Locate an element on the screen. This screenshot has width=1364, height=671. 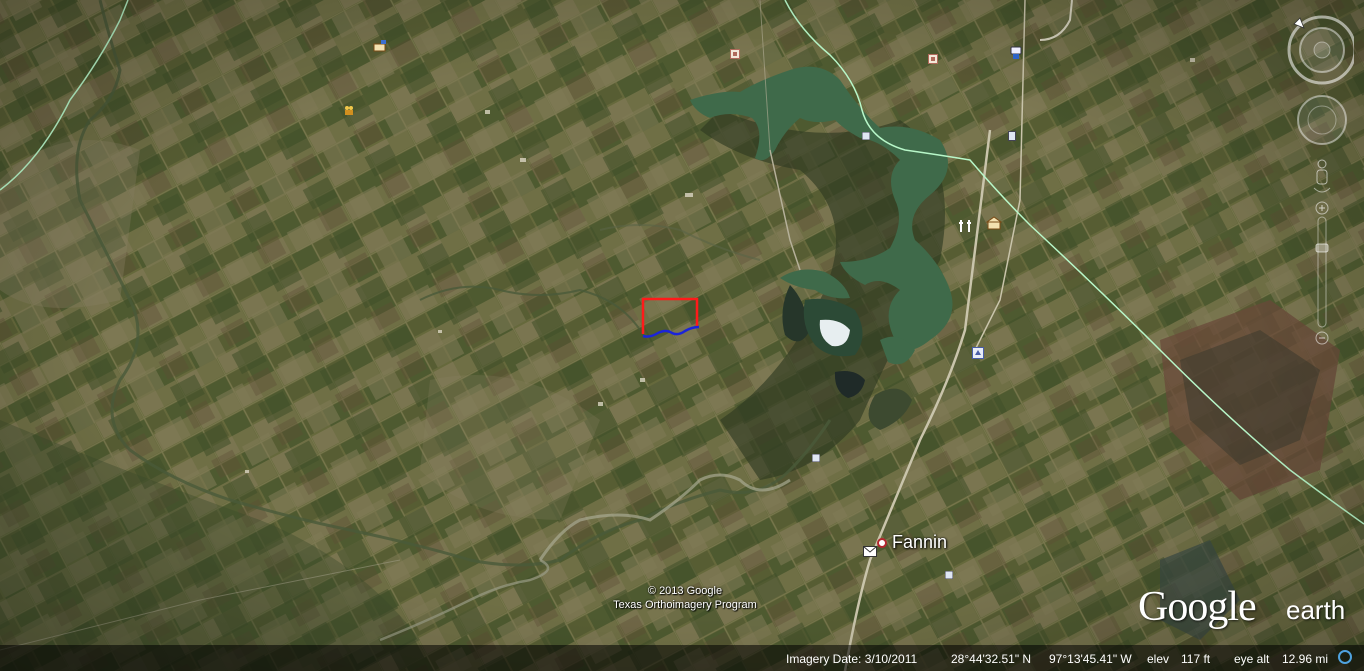
eye-altitude-label: eye alt is located at coordinates (1252, 659).